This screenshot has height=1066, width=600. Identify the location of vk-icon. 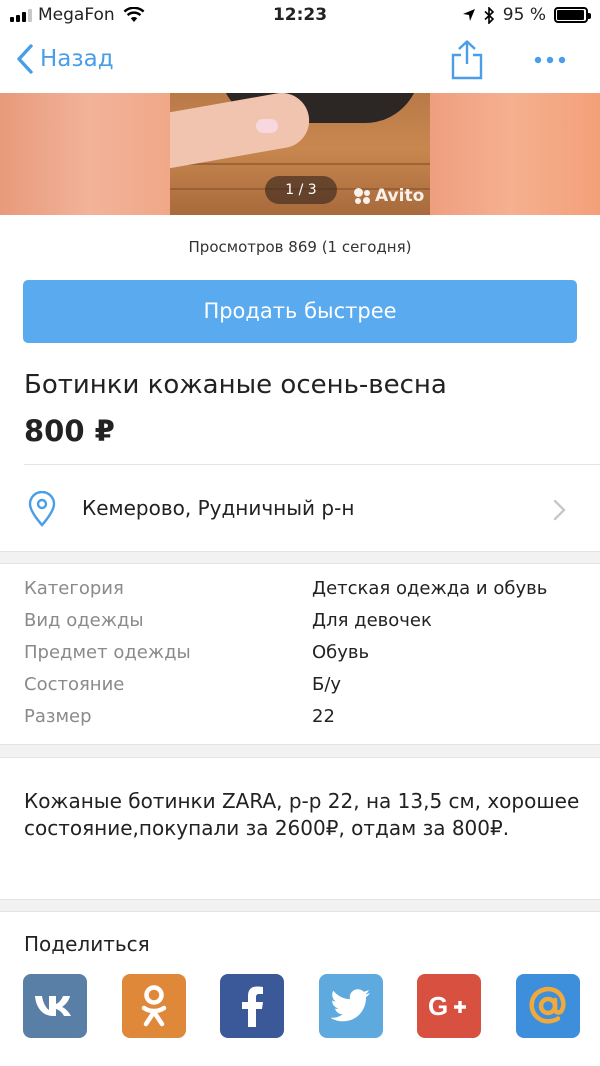
(53, 1006).